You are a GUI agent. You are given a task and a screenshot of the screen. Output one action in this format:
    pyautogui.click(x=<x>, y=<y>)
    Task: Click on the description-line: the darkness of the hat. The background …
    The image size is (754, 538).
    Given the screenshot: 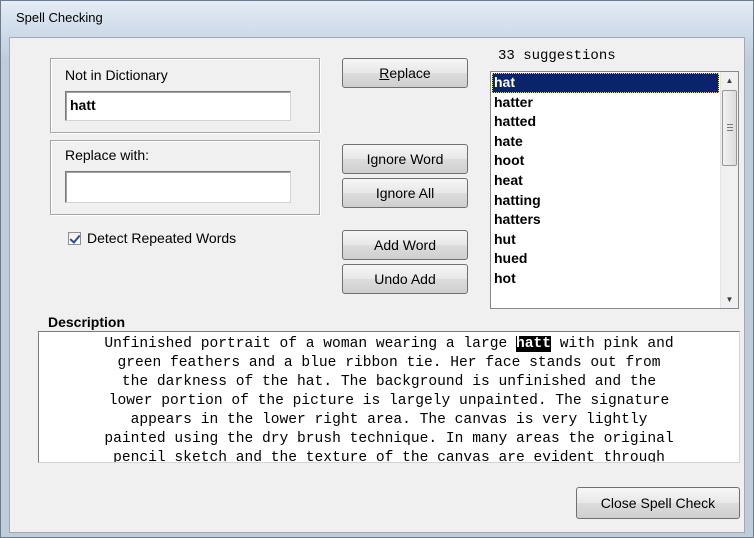 What is the action you would take?
    pyautogui.click(x=389, y=382)
    